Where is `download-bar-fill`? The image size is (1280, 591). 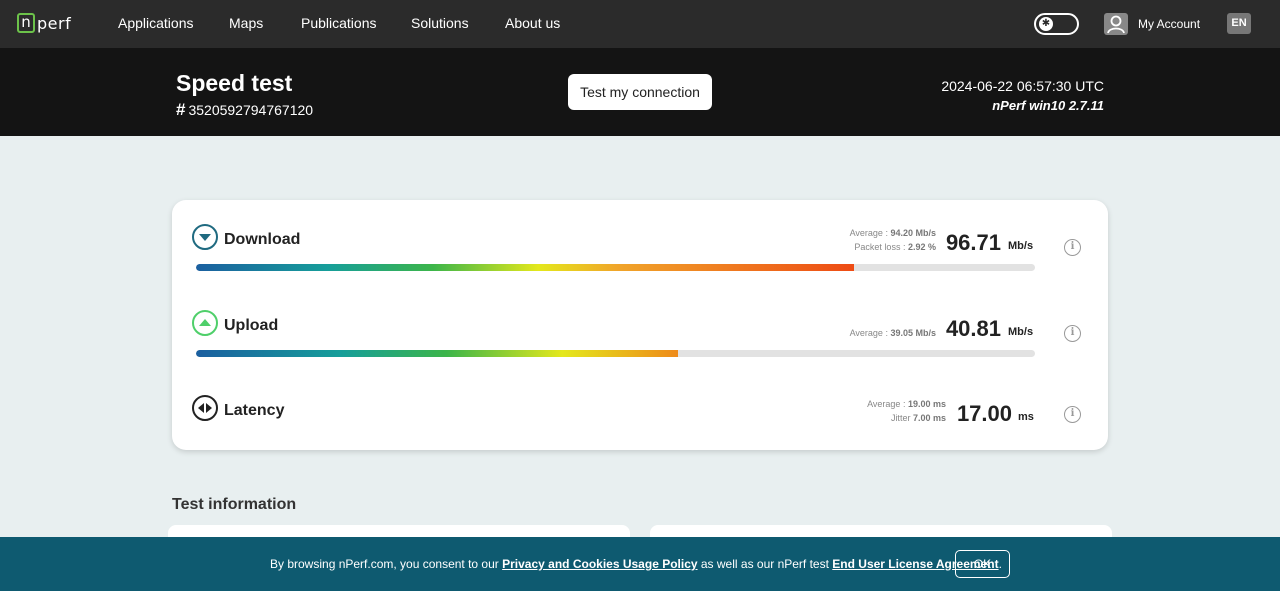 download-bar-fill is located at coordinates (525, 267).